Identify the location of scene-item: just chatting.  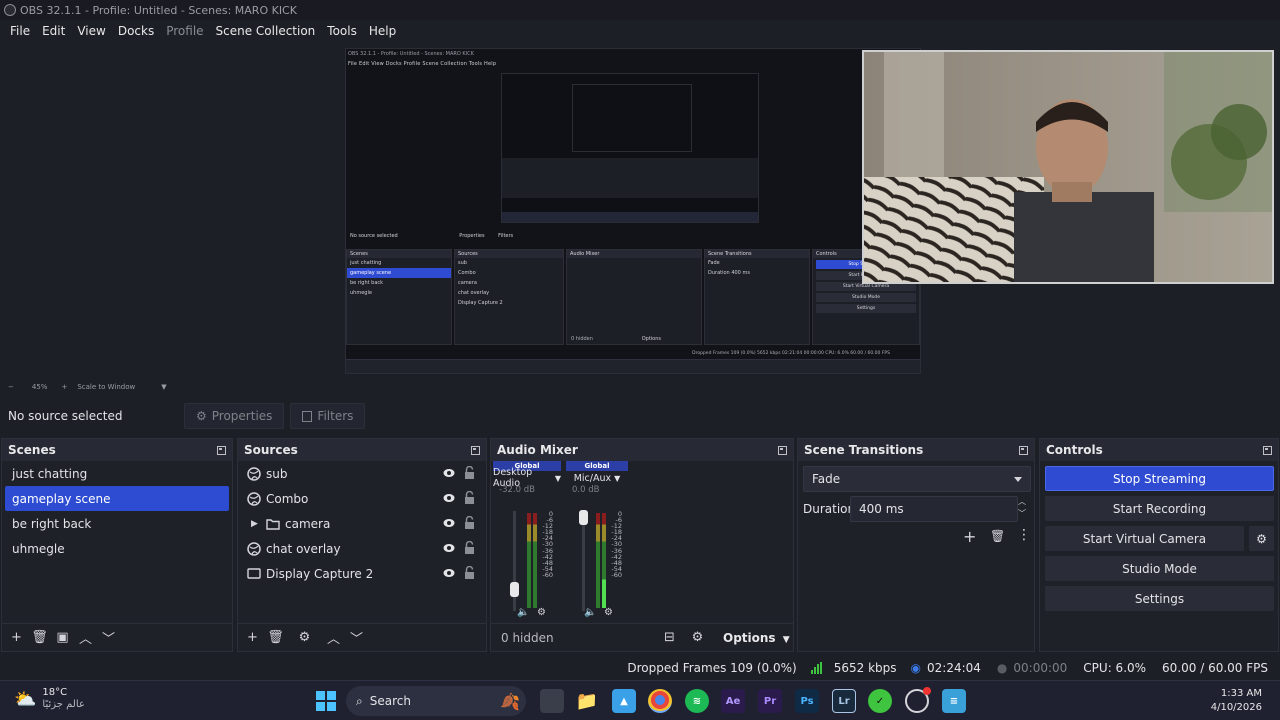
(117, 473).